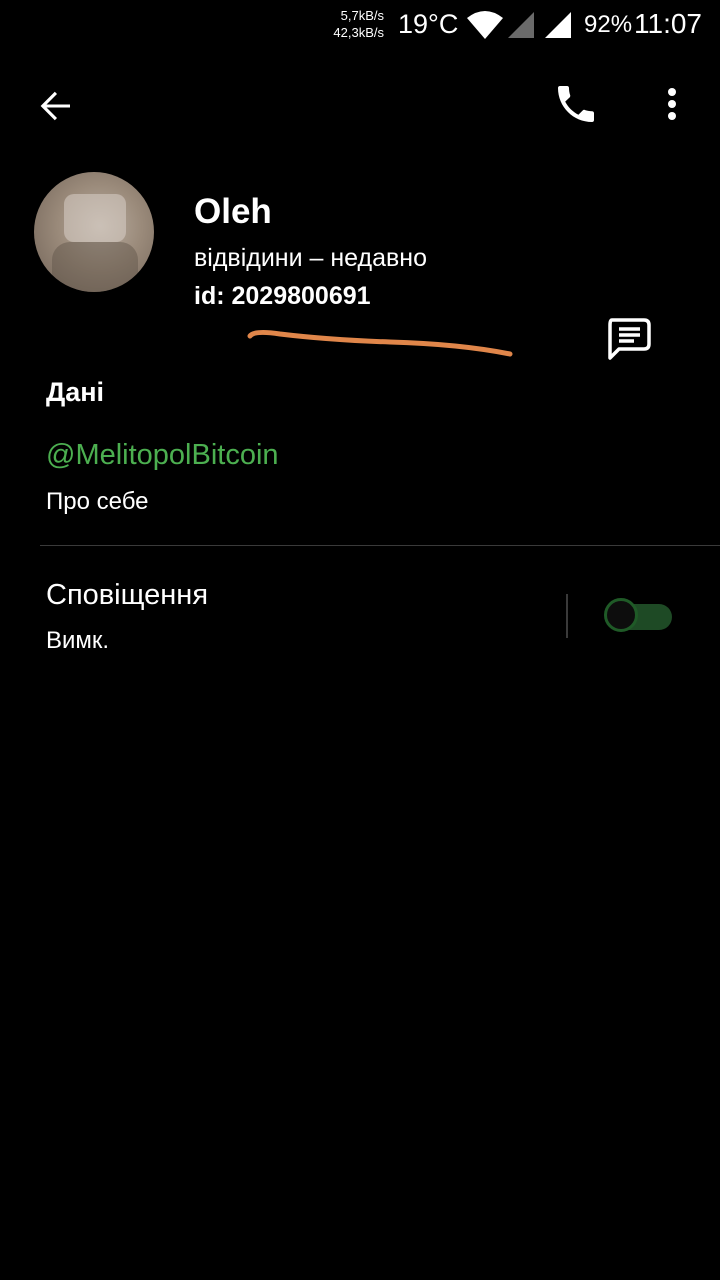 The image size is (720, 1280). Describe the element at coordinates (358, 32) in the screenshot. I see `download-speed: 42,3kB/s` at that location.